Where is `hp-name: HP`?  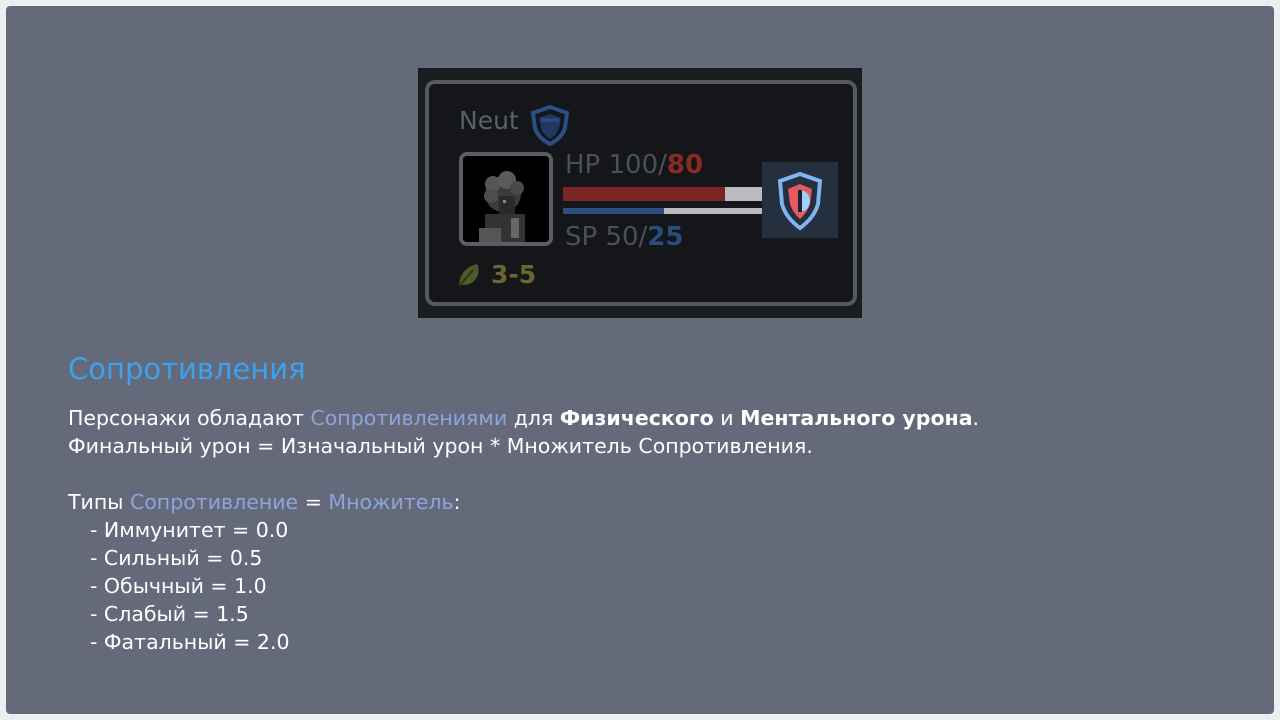
hp-name: HP is located at coordinates (583, 165).